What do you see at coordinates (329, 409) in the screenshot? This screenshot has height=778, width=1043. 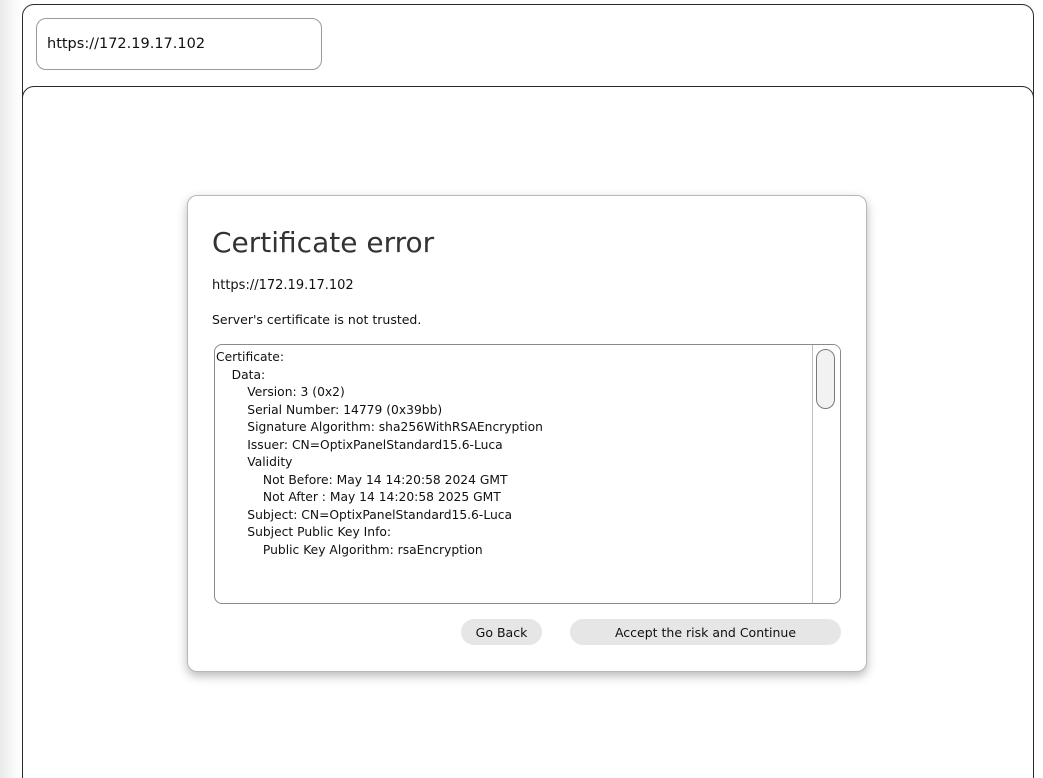 I see `certificate-line: Serial Number: 14779 (0x39bb)` at bounding box center [329, 409].